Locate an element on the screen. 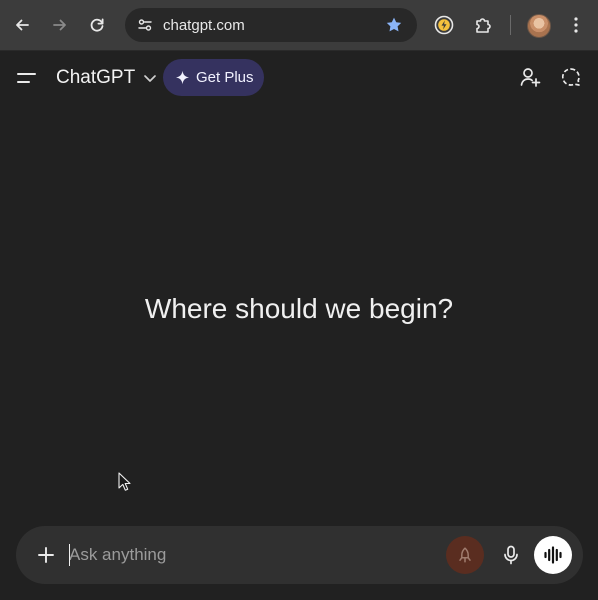 This screenshot has height=600, width=598. chevron-down-icon is located at coordinates (150, 78).